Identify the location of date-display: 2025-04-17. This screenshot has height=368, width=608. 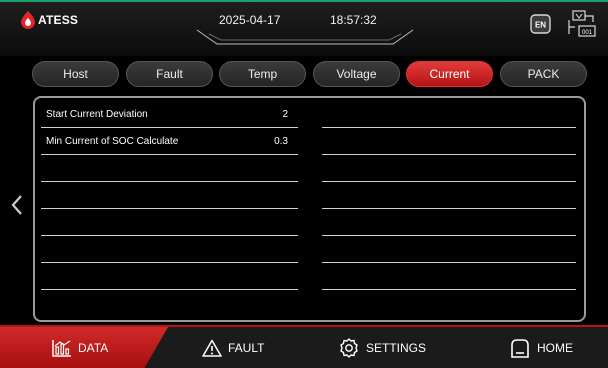
(250, 20).